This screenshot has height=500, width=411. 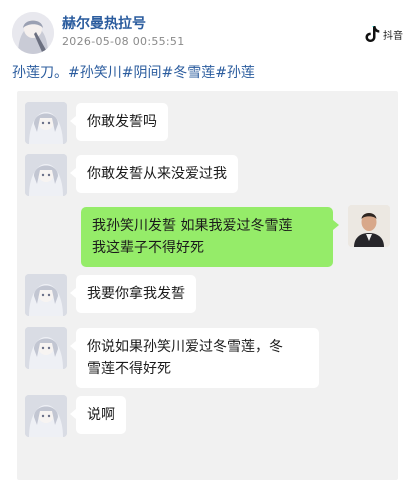 I want to click on message-text: 你说如果孙笑川爱过冬雪莲，冬, so click(x=185, y=347).